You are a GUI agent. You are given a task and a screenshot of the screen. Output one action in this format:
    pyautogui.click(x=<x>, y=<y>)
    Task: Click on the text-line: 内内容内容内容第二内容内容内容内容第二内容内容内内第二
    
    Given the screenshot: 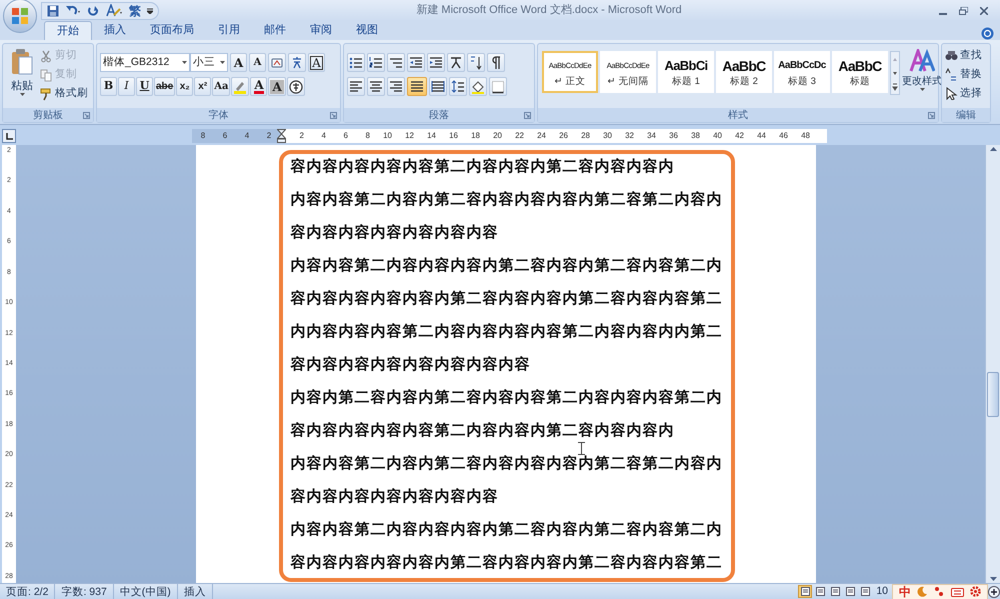 What is the action you would take?
    pyautogui.click(x=506, y=331)
    